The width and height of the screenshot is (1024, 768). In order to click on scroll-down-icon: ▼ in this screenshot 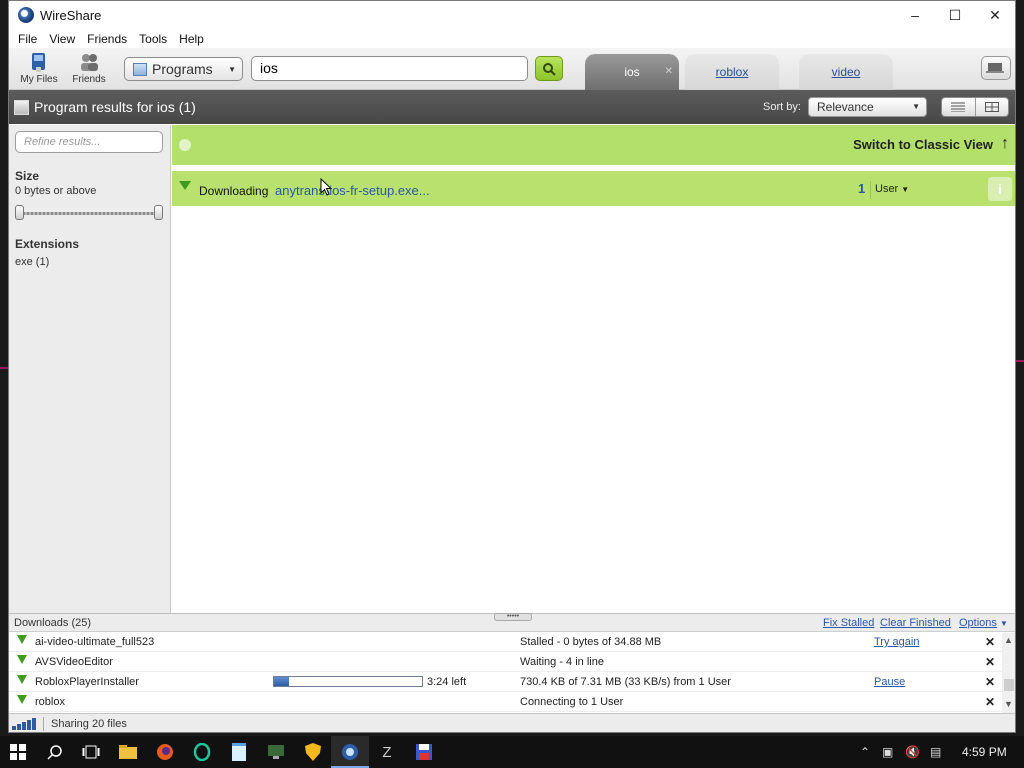, I will do `click(1008, 704)`.